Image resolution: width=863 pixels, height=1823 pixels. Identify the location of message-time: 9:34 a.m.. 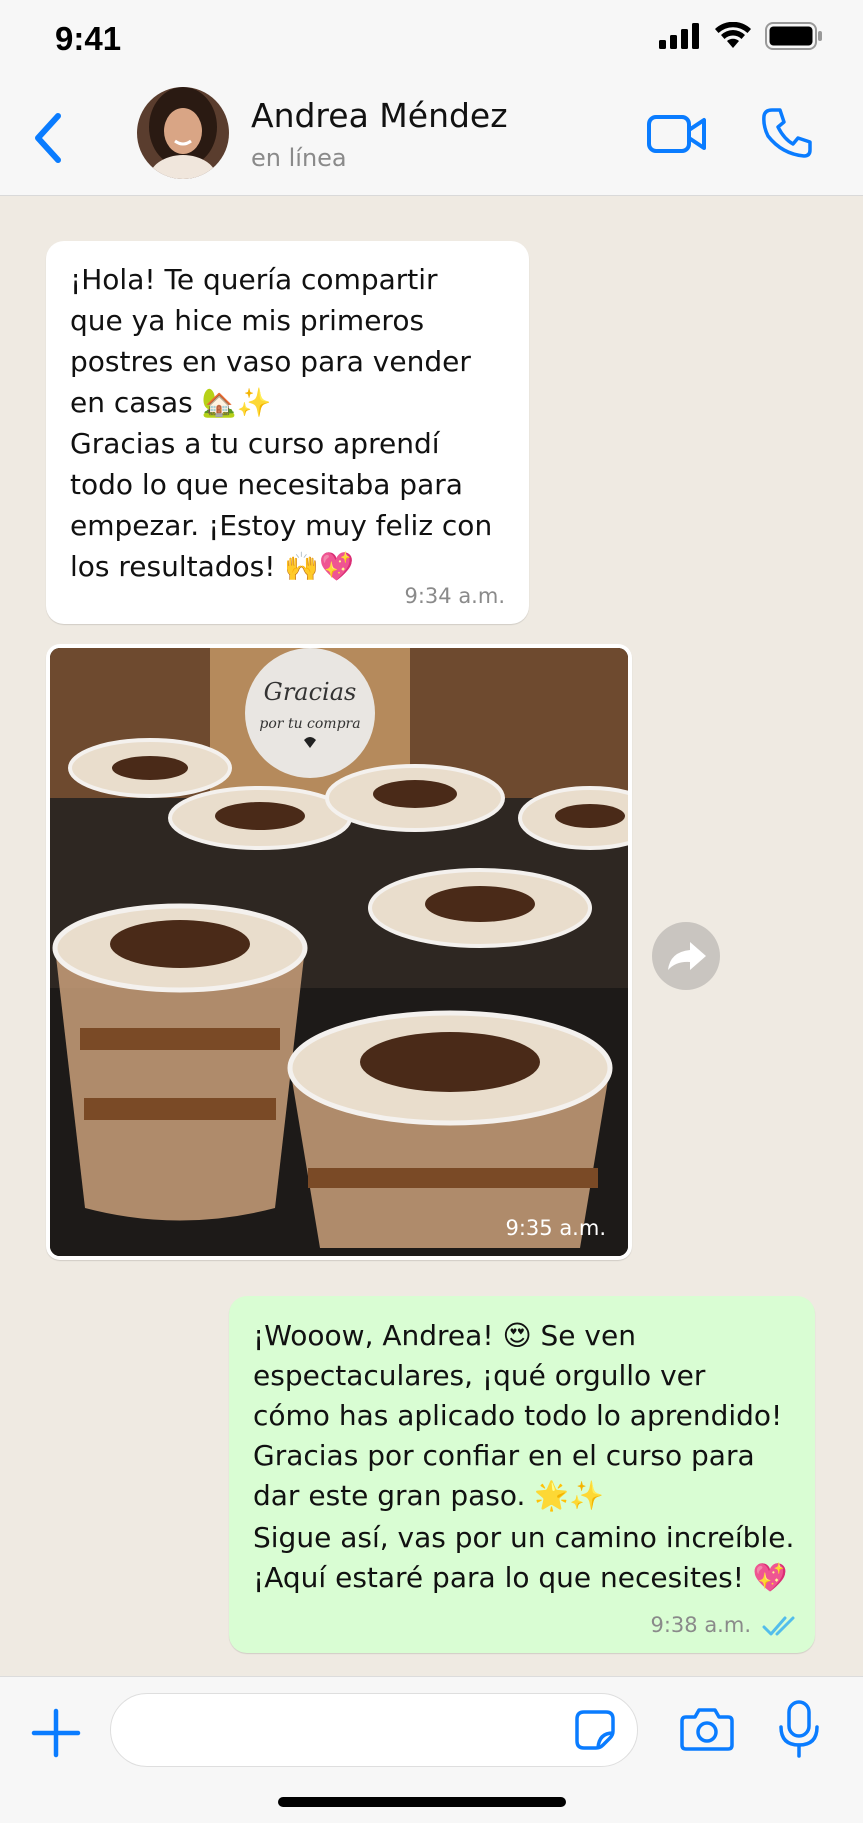
(454, 596).